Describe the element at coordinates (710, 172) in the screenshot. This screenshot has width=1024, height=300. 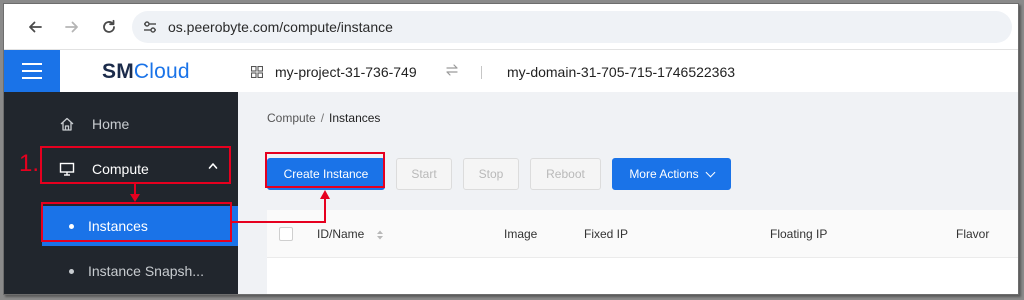
I see `chevron-down-icon` at that location.